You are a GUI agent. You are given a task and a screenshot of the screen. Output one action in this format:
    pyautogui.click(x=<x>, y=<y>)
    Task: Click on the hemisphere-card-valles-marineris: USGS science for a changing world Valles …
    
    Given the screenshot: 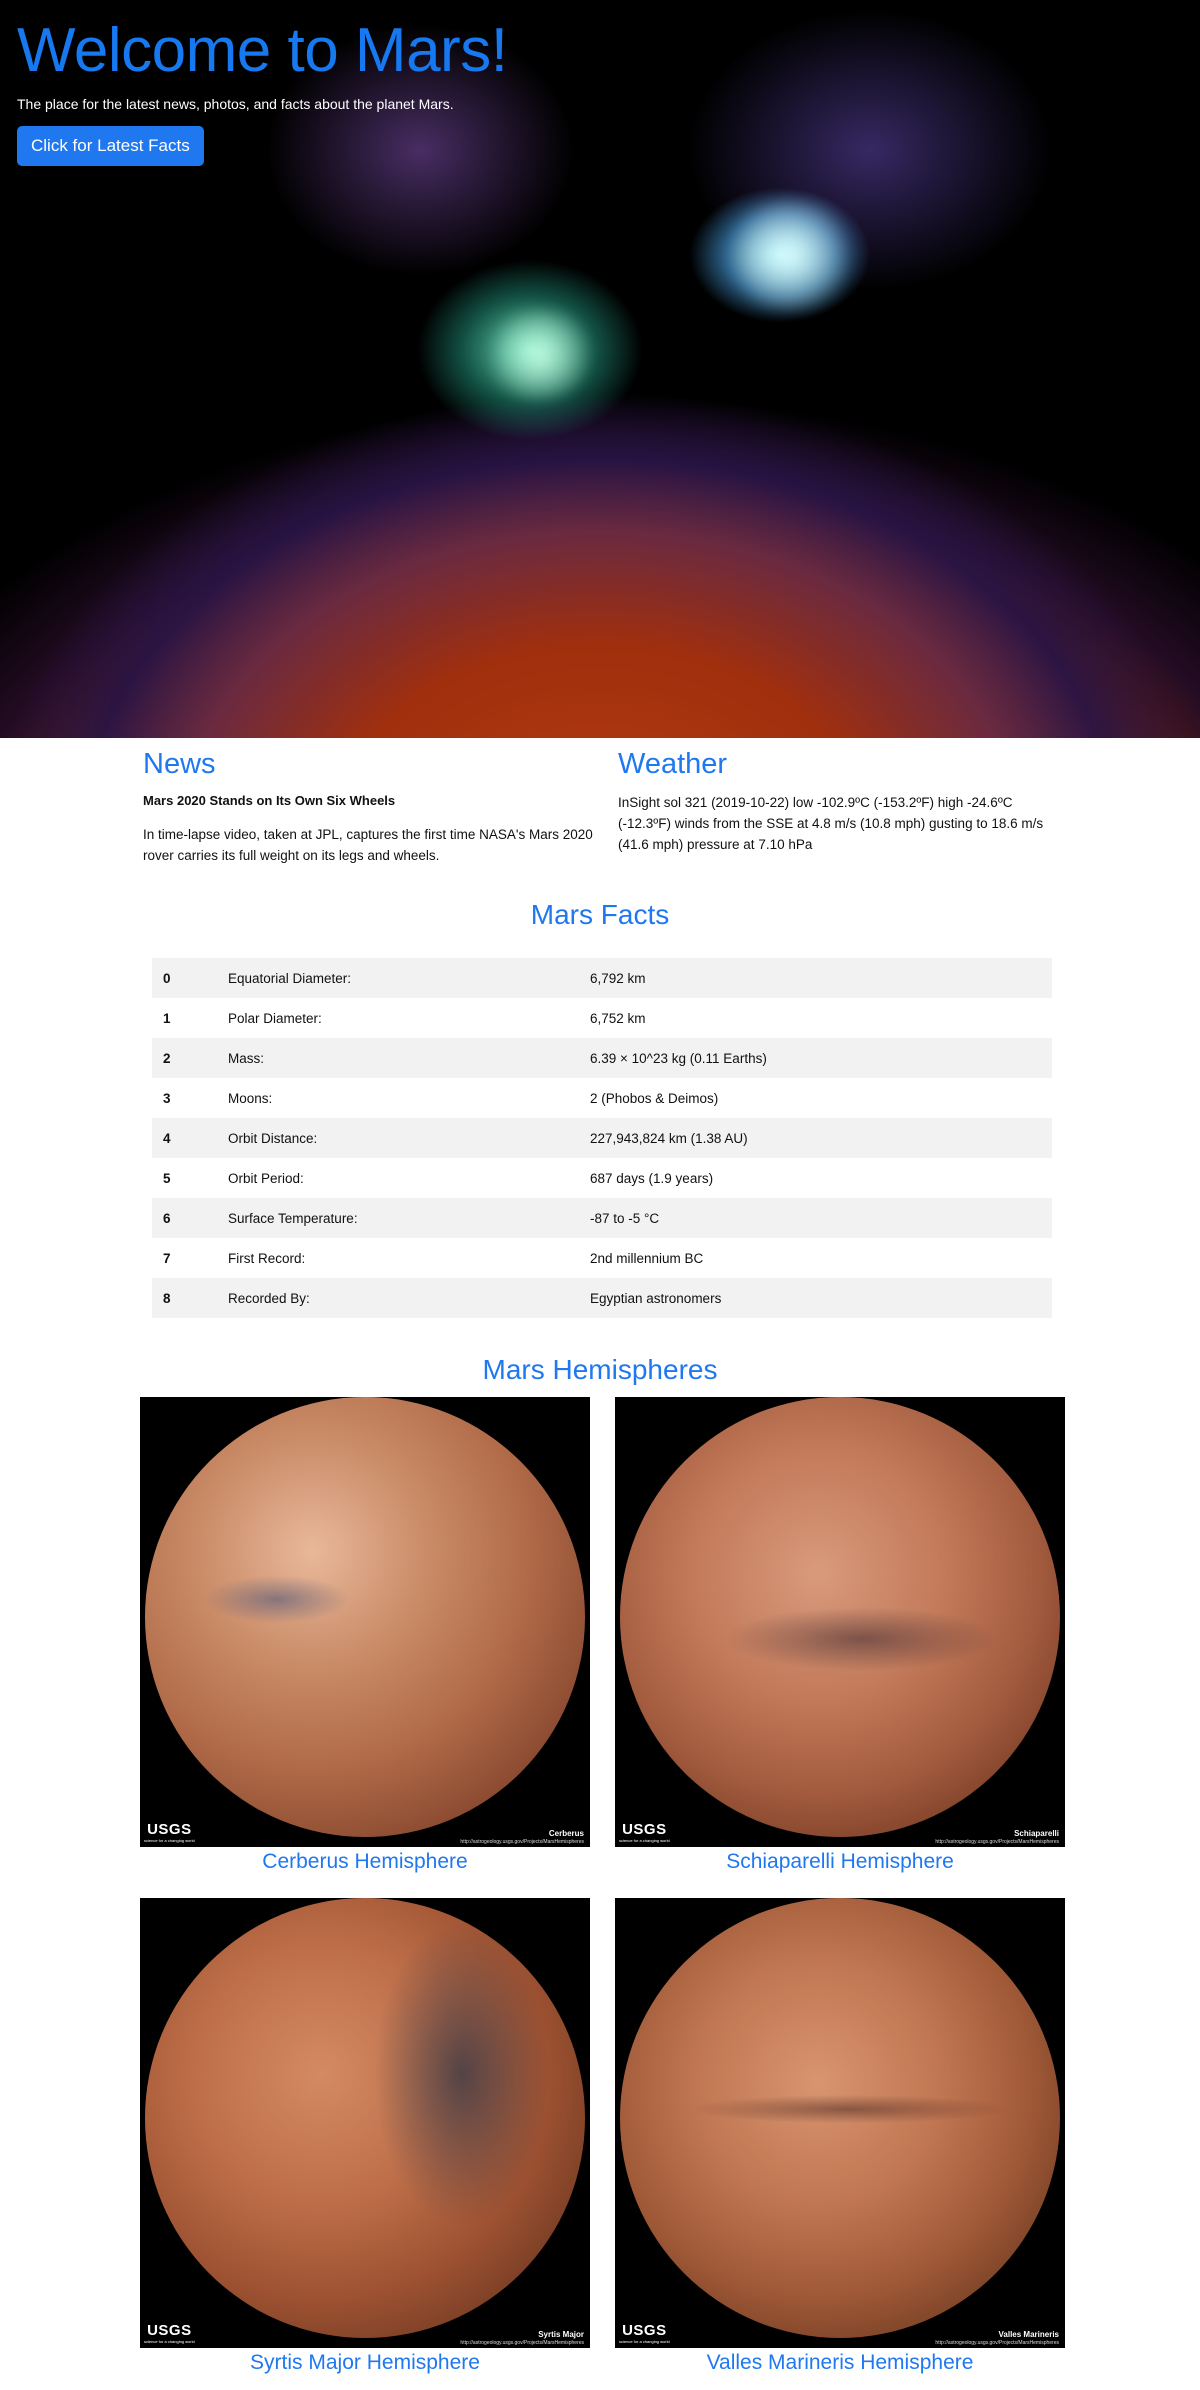 What is the action you would take?
    pyautogui.click(x=840, y=2136)
    